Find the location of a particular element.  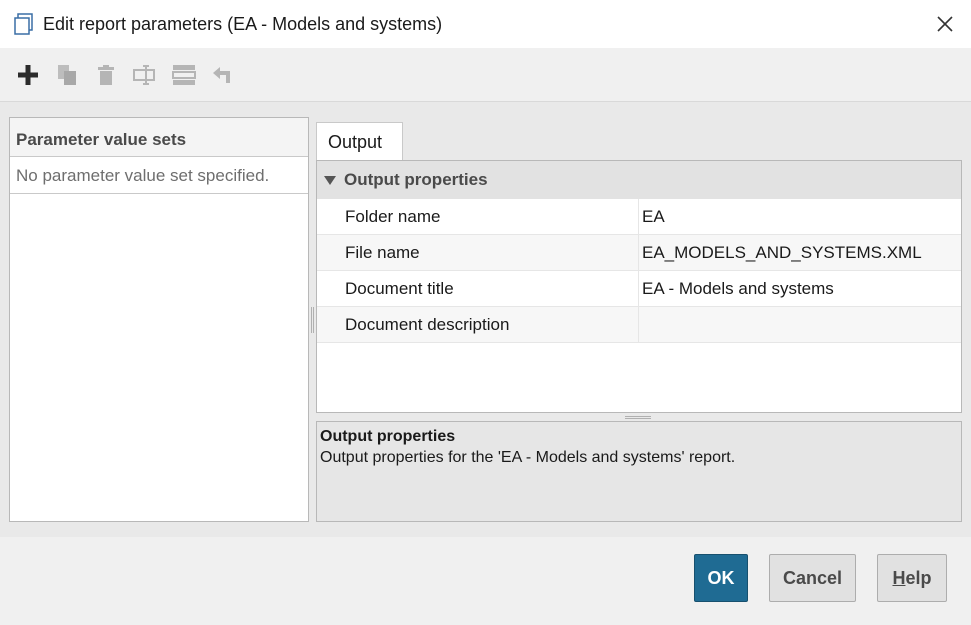

help-label-rest: elp is located at coordinates (918, 577).